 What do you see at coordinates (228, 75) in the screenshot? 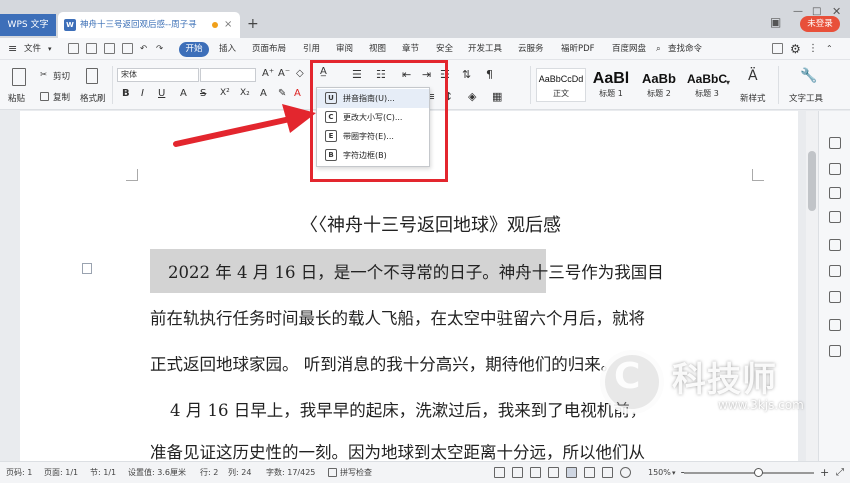
I see `font-size-select` at bounding box center [228, 75].